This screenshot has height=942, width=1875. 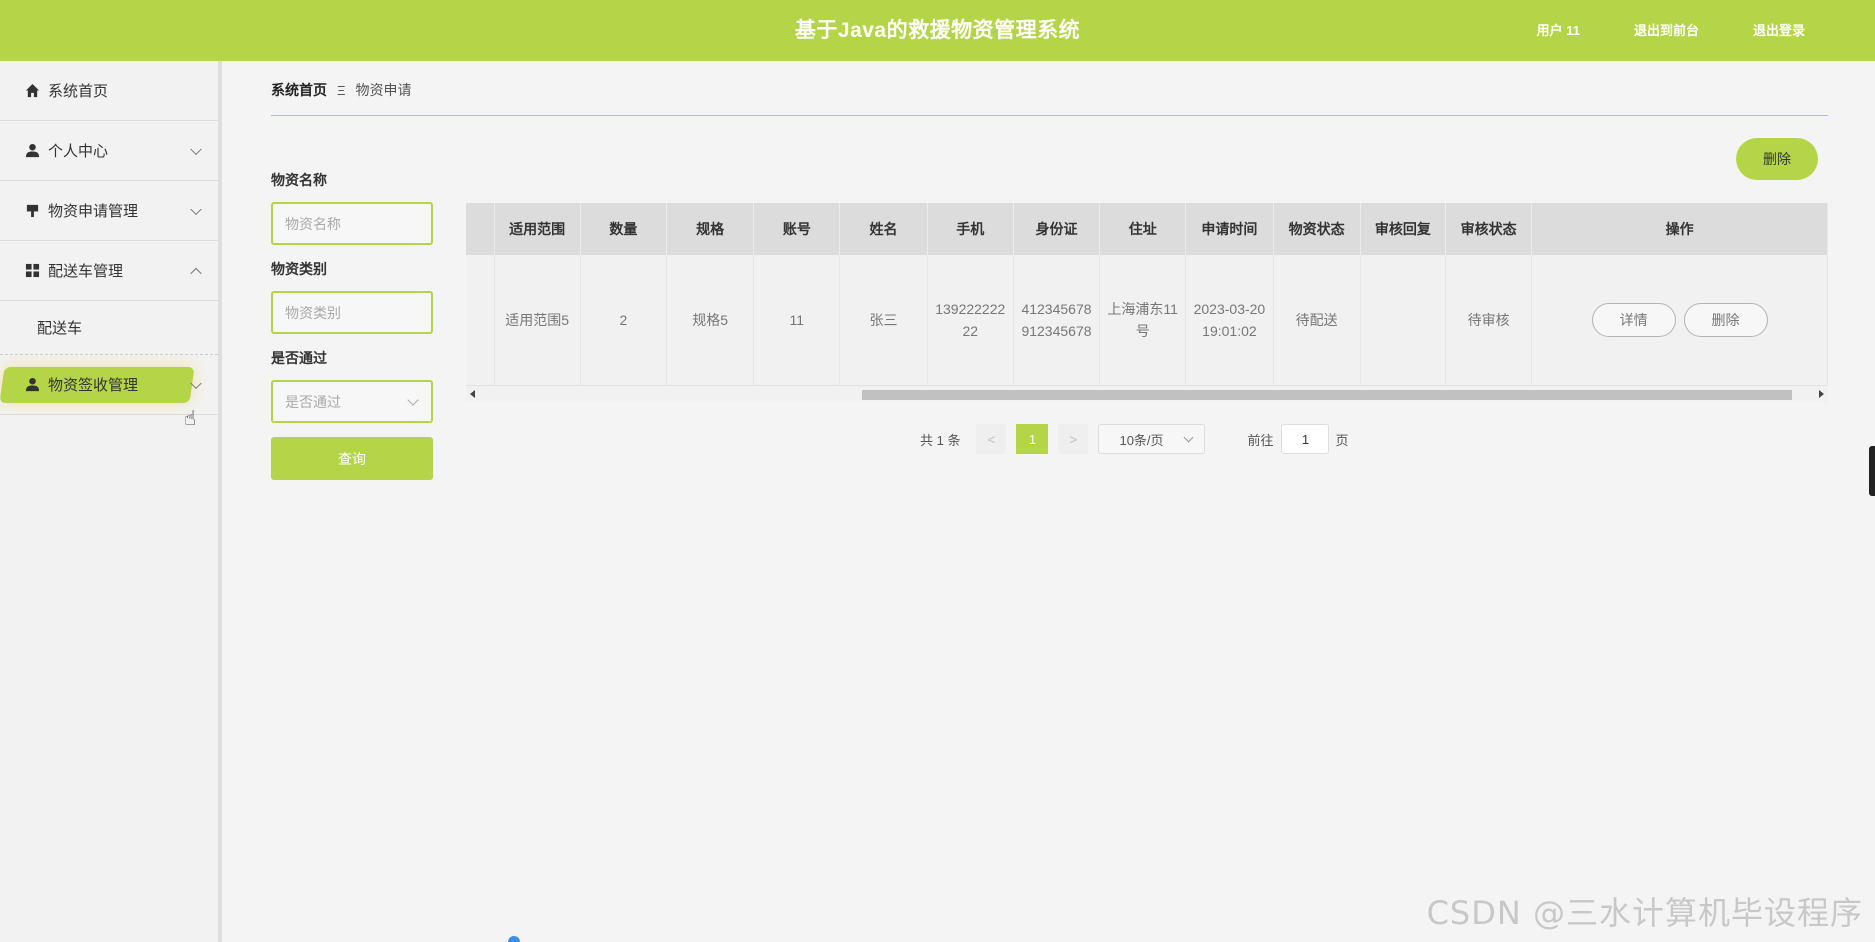 What do you see at coordinates (32, 91) in the screenshot?
I see `home-icon` at bounding box center [32, 91].